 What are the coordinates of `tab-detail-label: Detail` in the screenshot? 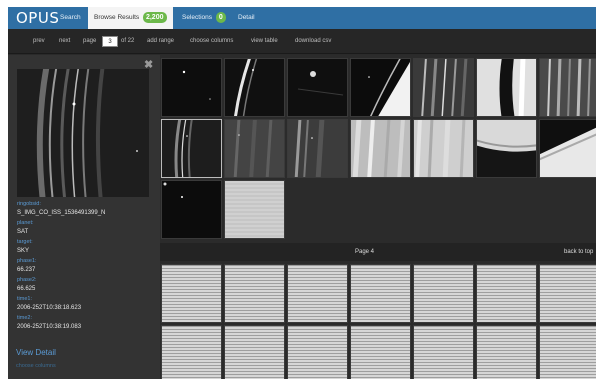 It's located at (246, 17).